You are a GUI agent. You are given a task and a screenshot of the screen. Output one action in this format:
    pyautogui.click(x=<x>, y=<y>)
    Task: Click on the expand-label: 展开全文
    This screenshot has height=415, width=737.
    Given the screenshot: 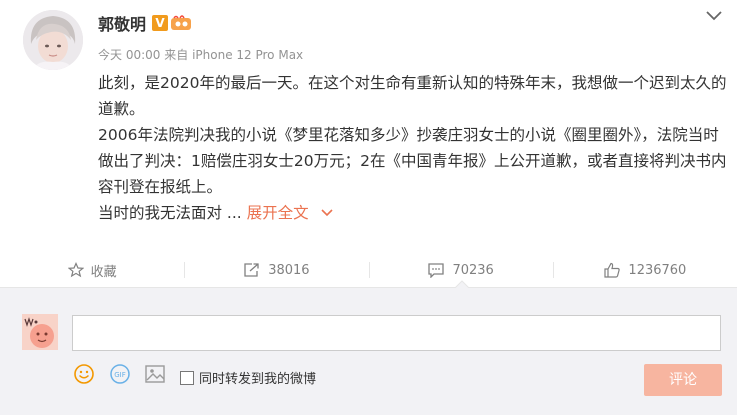 What is the action you would take?
    pyautogui.click(x=277, y=213)
    